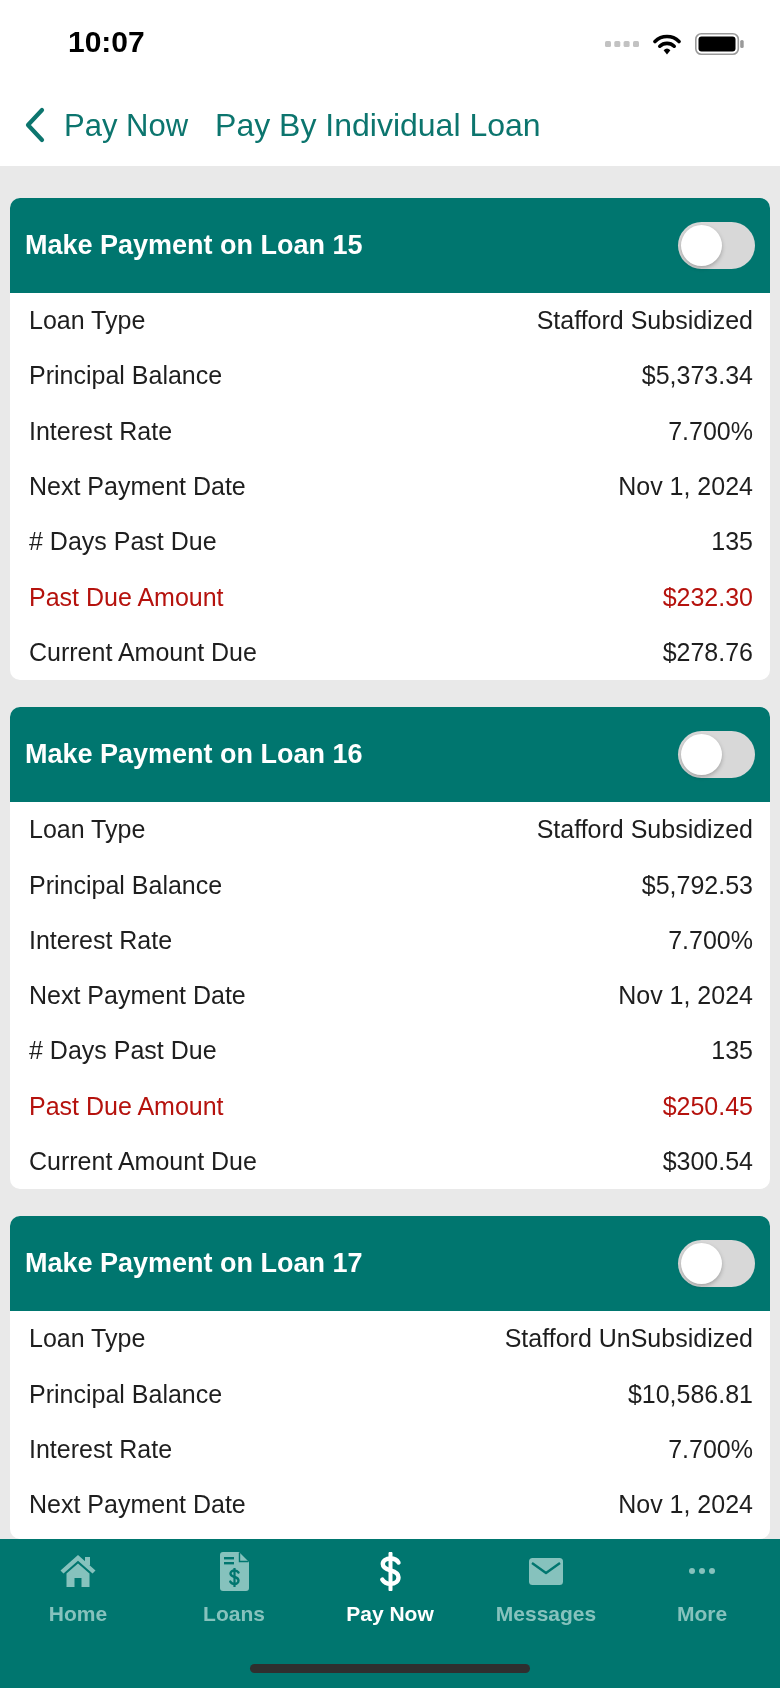  I want to click on field-value: $5,373.34, so click(697, 376).